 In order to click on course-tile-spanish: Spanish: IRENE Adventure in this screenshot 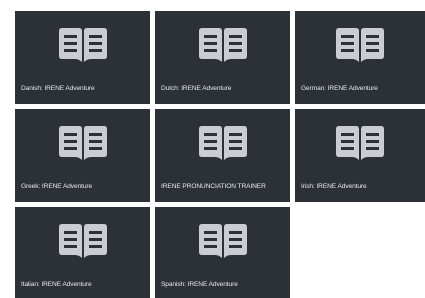, I will do `click(222, 252)`.